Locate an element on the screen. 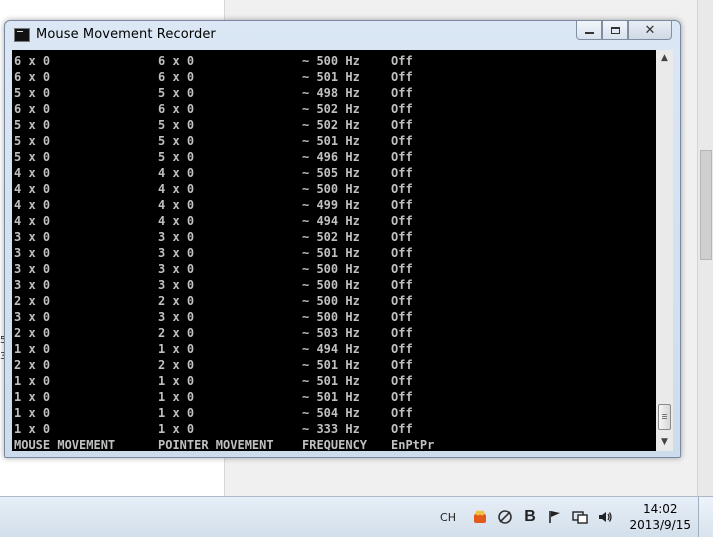  flag-icon is located at coordinates (555, 517).